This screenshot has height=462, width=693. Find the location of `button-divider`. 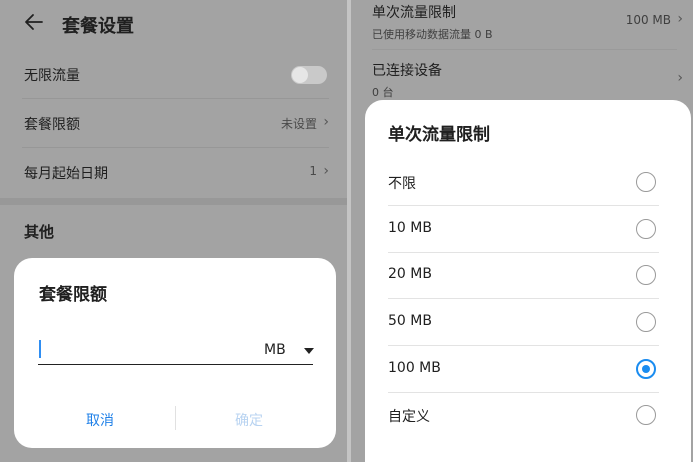

button-divider is located at coordinates (175, 418).